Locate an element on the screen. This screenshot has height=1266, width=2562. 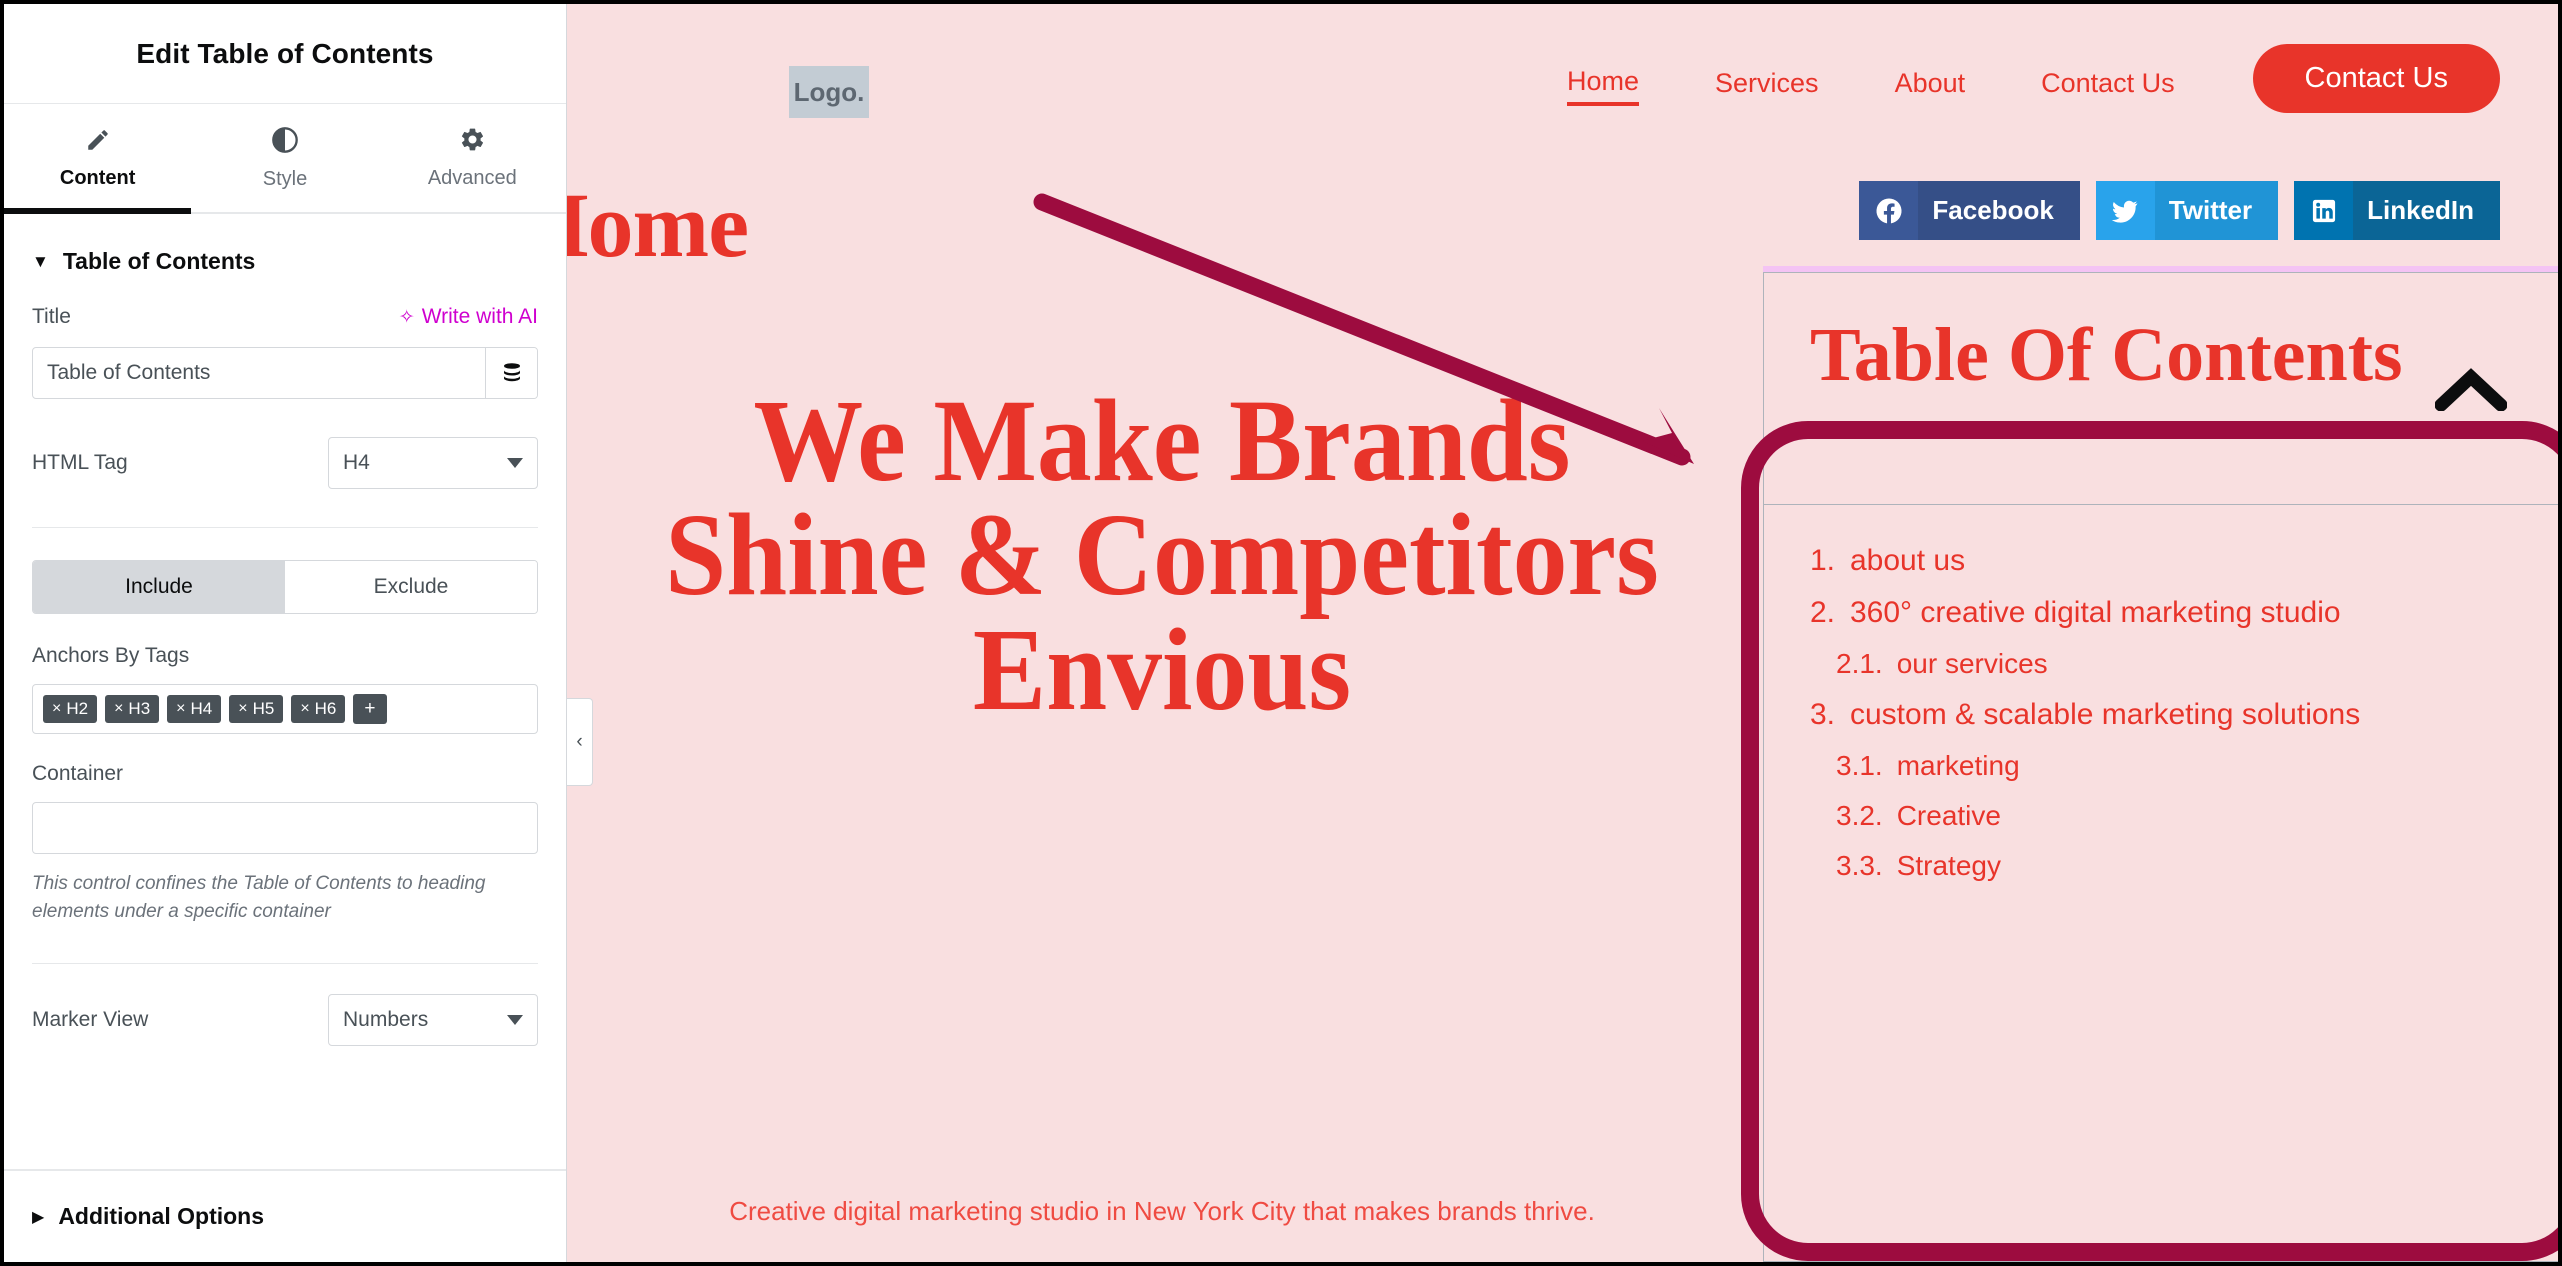
toc-label: Strategy is located at coordinates (1948, 865).